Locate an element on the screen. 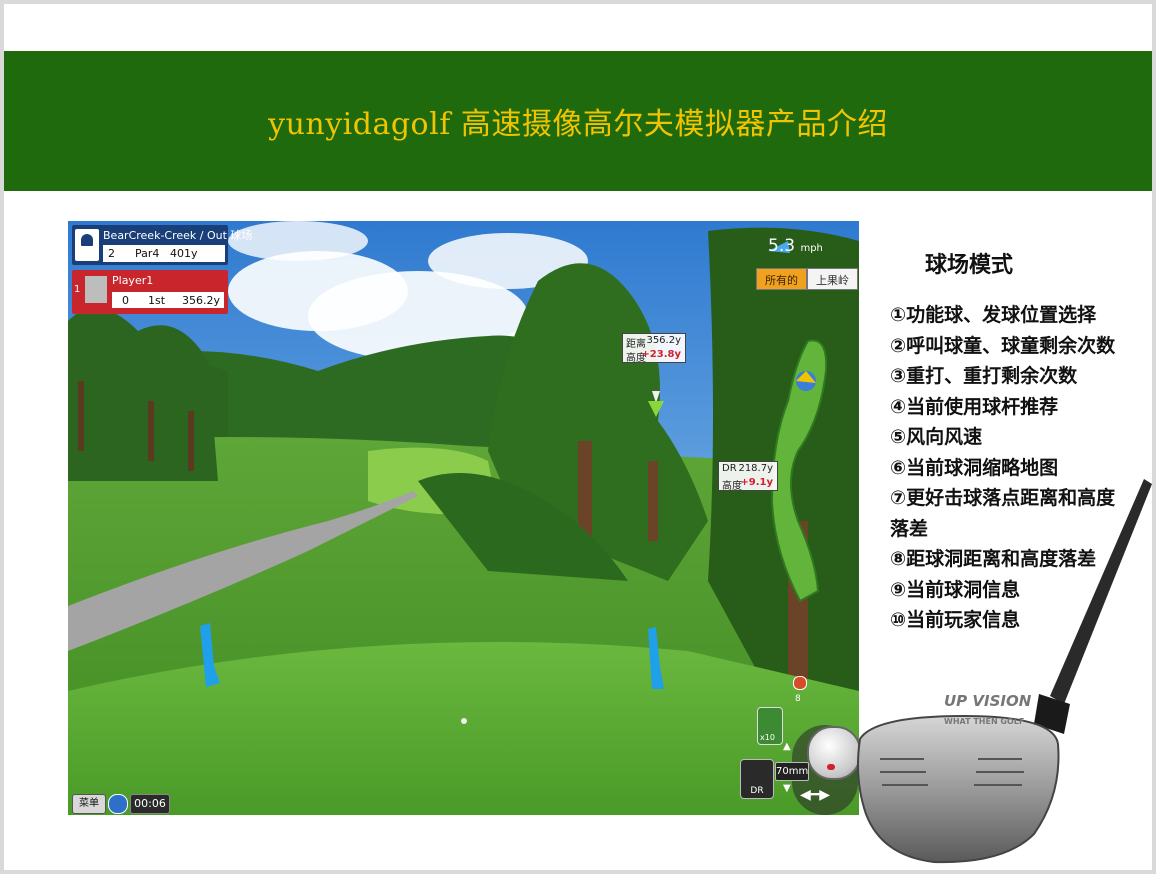  feature-item: ②呼叫球童、球童剩余次数 is located at coordinates (1003, 345).